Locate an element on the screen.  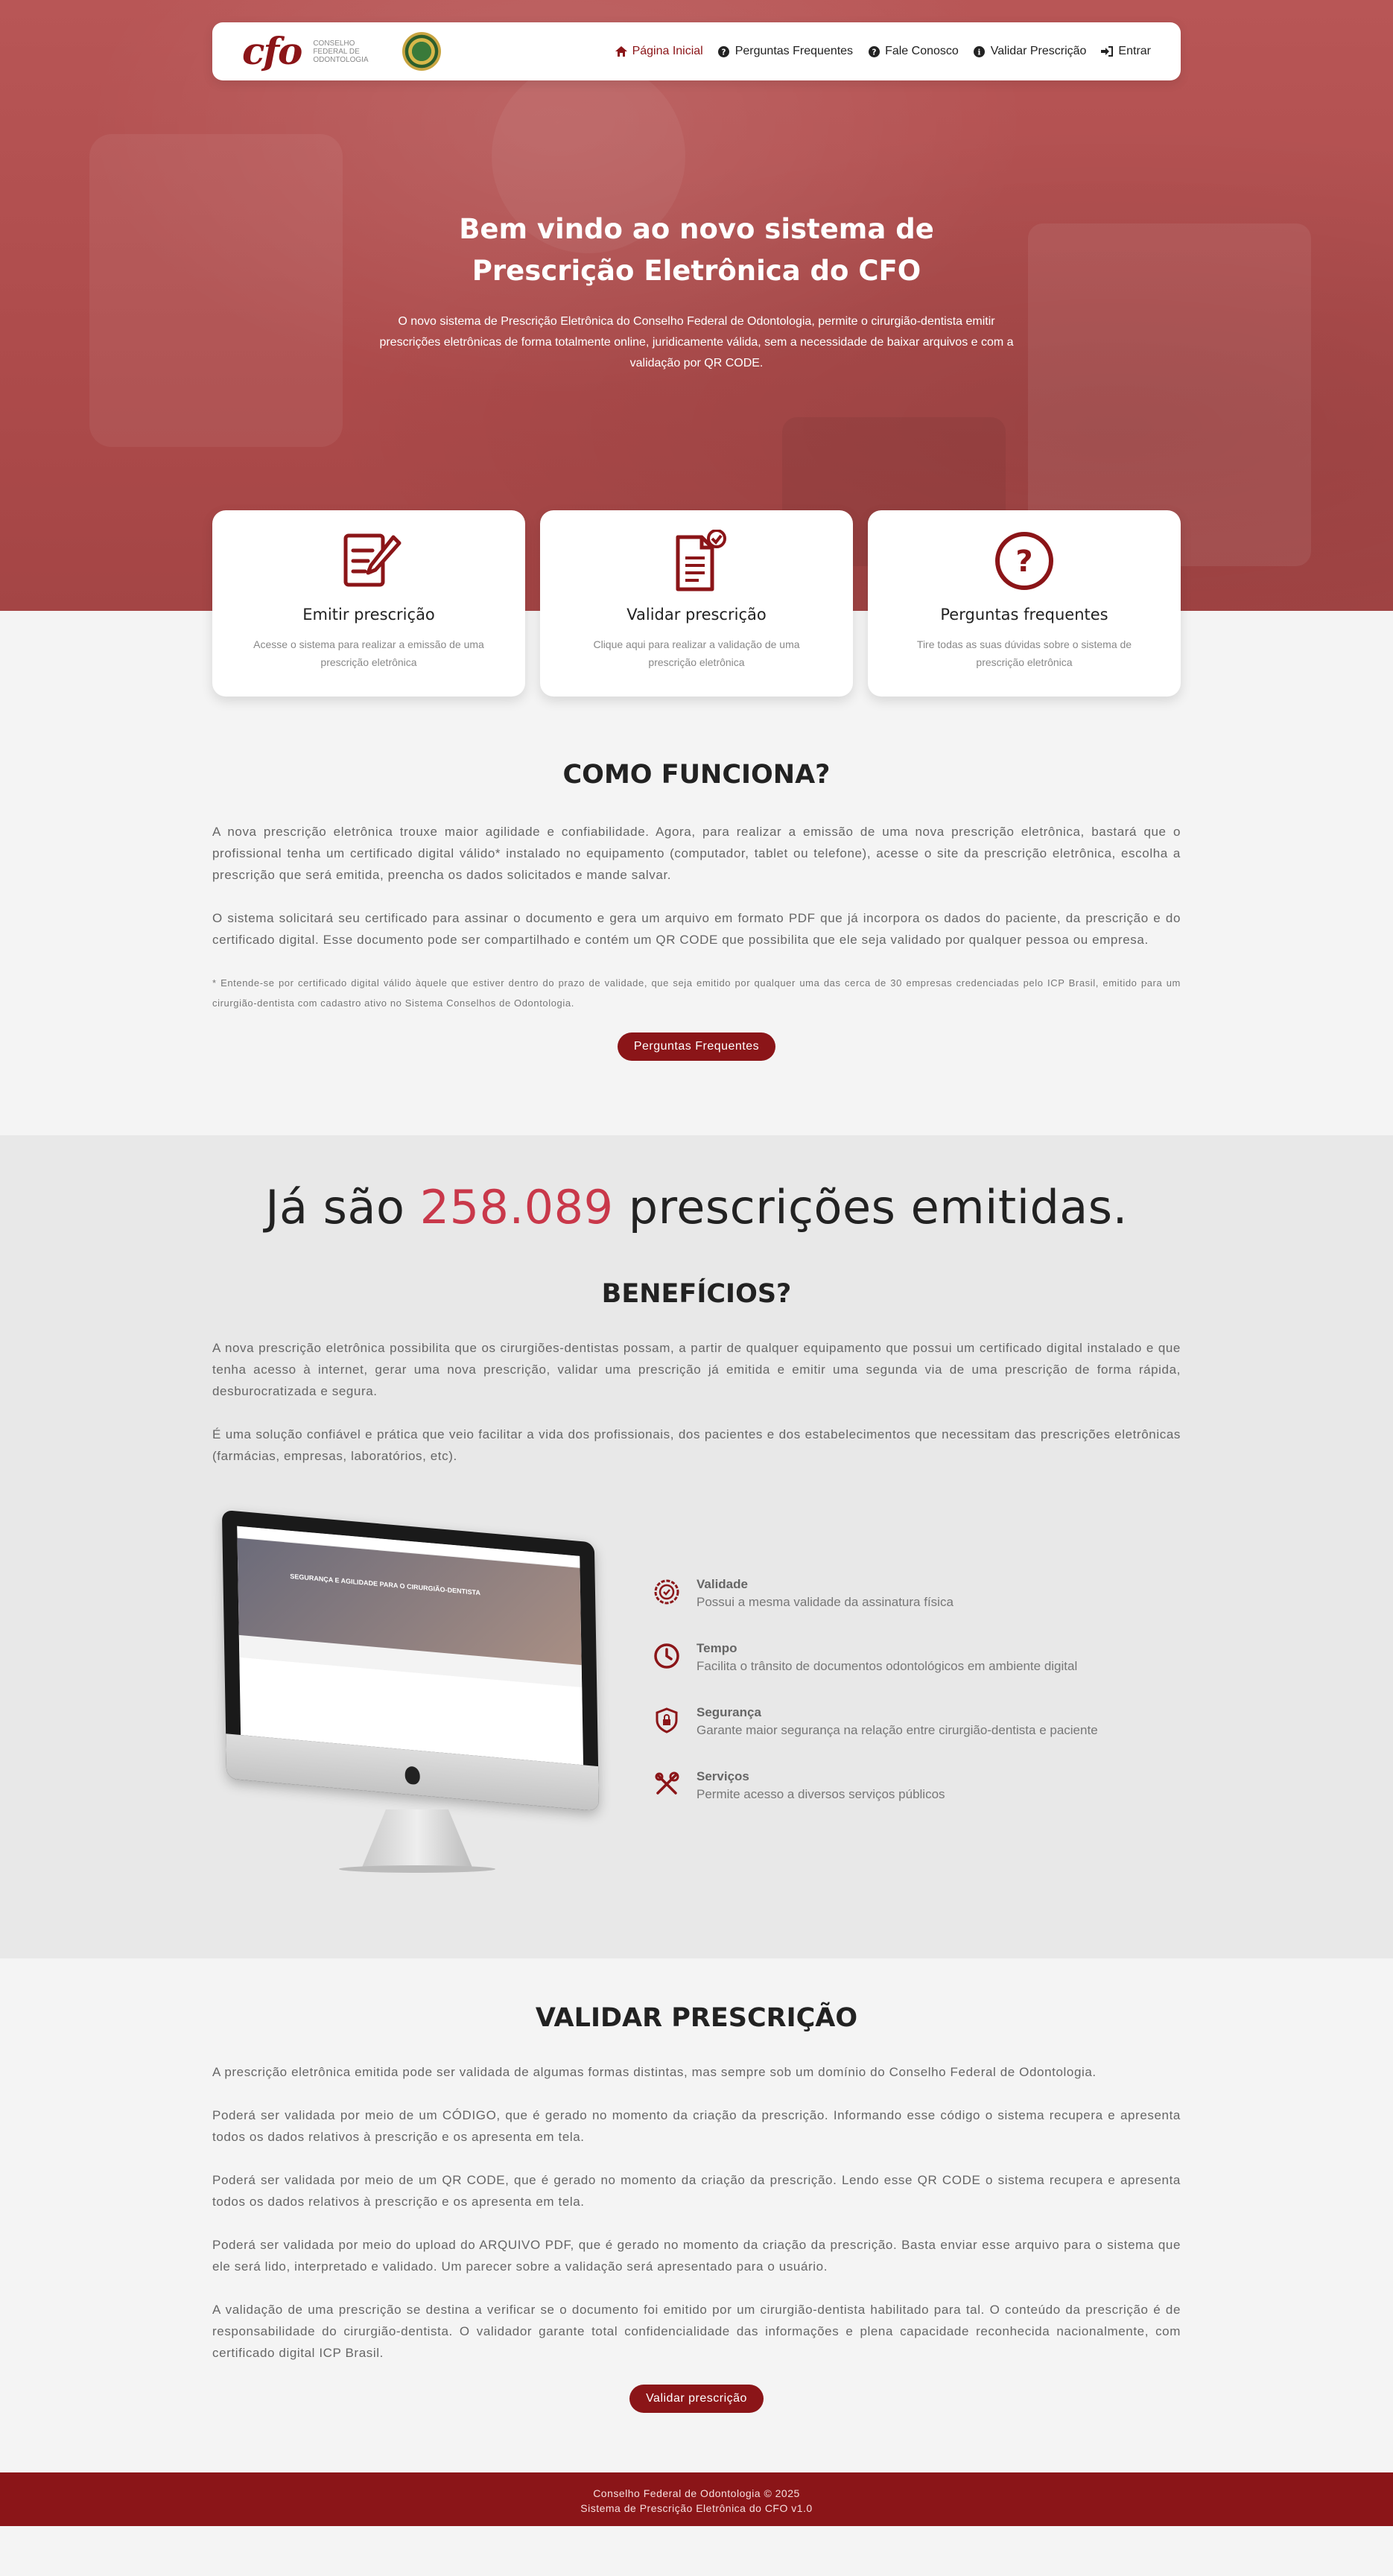
brand: cfo CONSELHO FEDERAL DE ODONTOLOGIA is located at coordinates (342, 52).